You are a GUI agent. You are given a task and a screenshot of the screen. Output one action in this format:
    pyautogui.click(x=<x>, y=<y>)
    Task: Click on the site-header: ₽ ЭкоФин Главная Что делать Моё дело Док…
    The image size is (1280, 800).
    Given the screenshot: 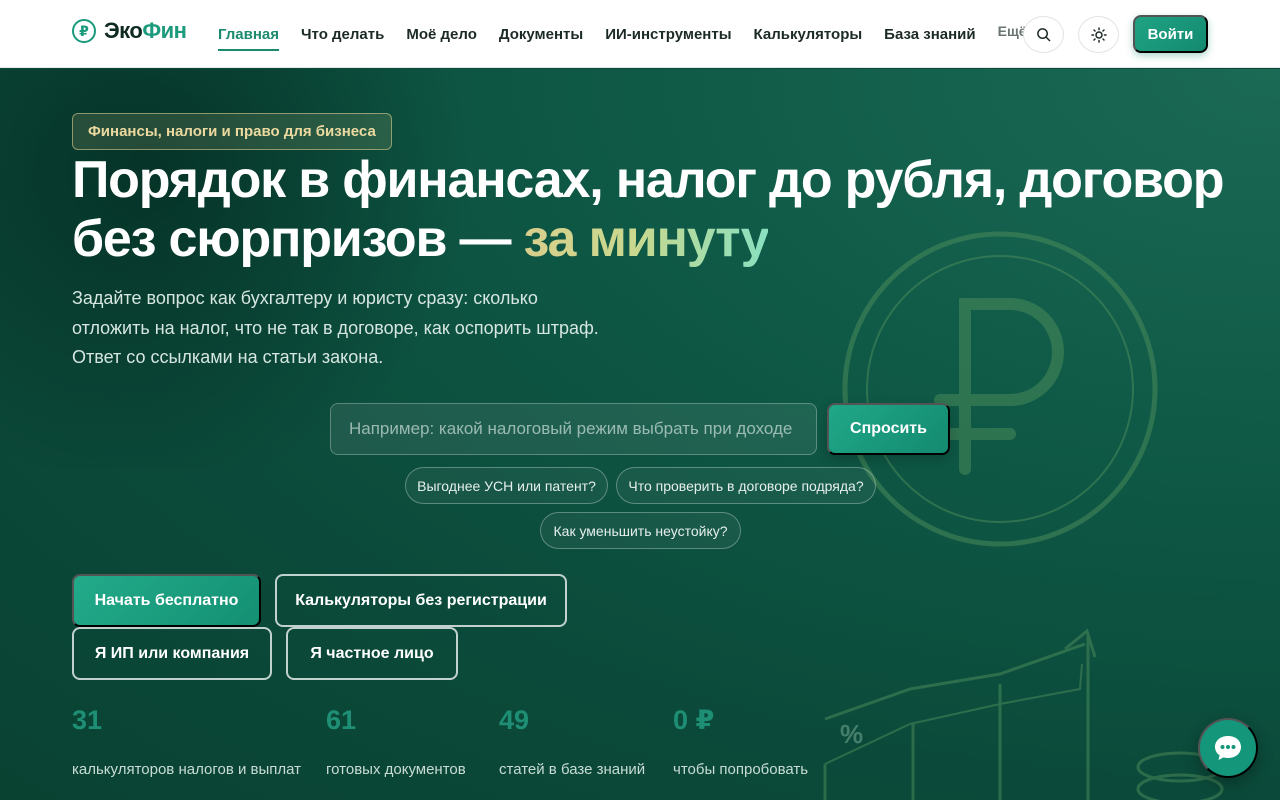 What is the action you would take?
    pyautogui.click(x=640, y=34)
    